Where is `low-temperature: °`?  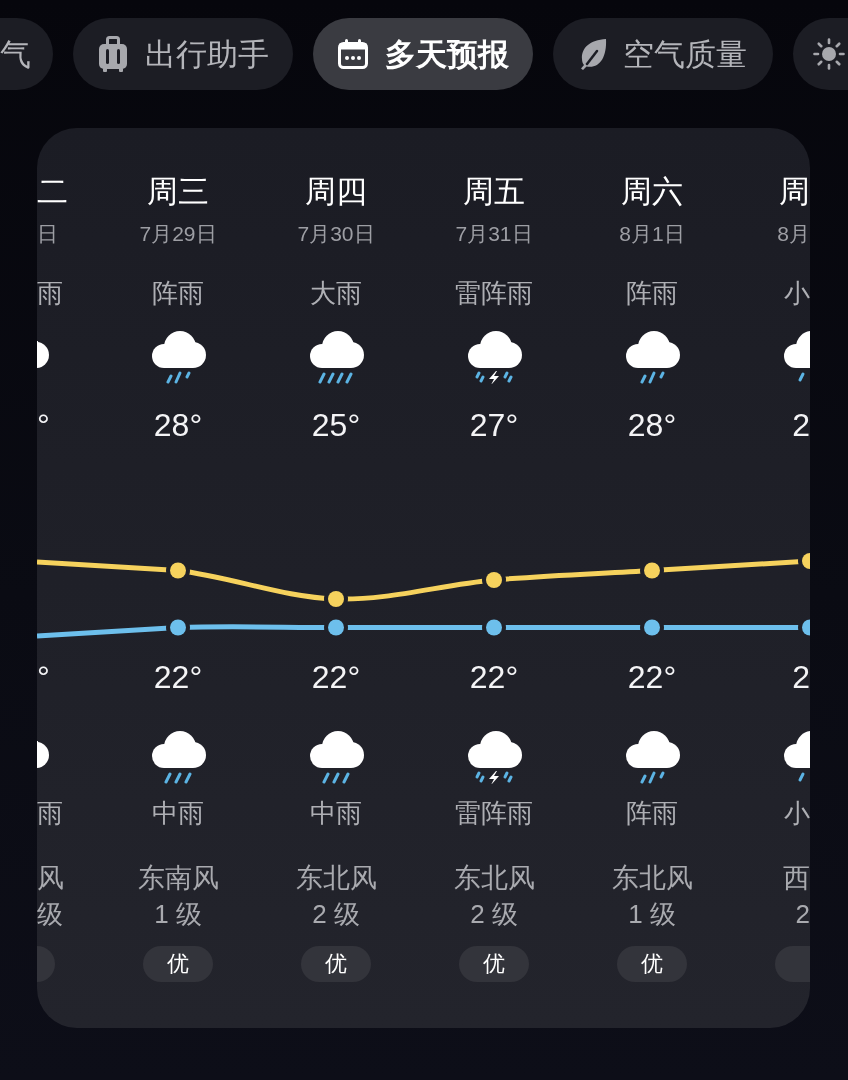
low-temperature: ° is located at coordinates (43, 677).